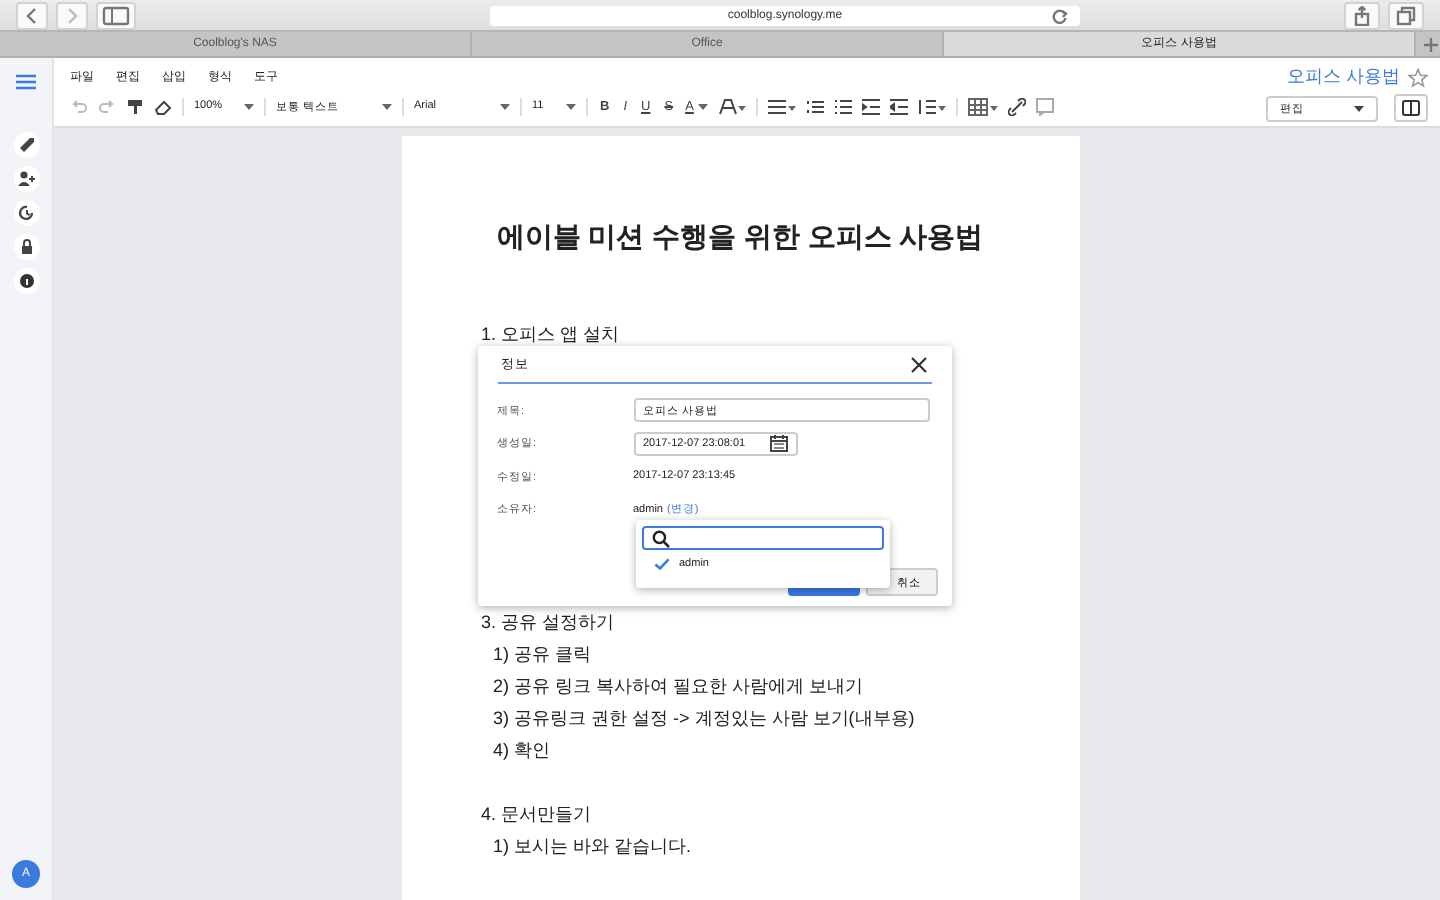  What do you see at coordinates (1431, 44) in the screenshot?
I see `plus-icon` at bounding box center [1431, 44].